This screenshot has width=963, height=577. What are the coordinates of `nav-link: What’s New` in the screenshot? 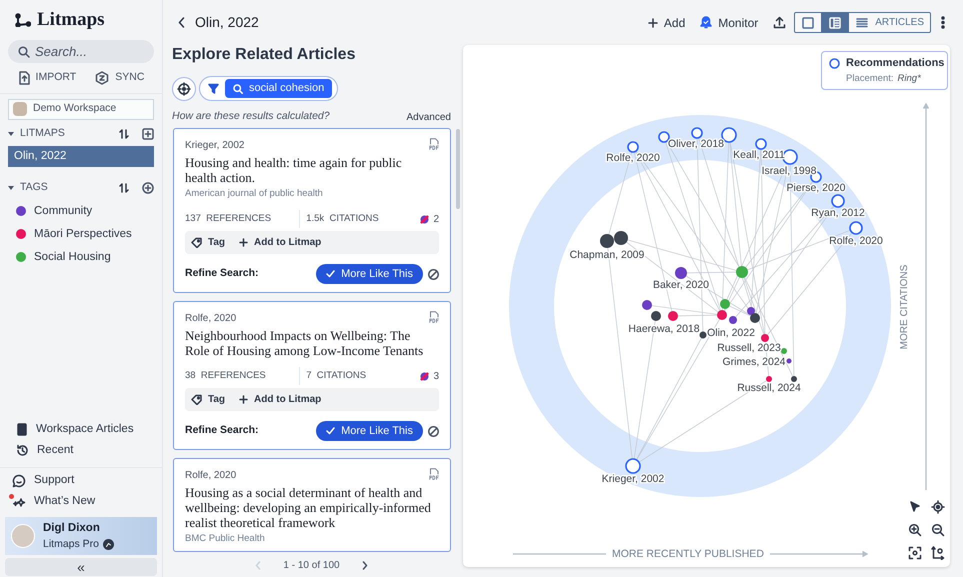 It's located at (54, 501).